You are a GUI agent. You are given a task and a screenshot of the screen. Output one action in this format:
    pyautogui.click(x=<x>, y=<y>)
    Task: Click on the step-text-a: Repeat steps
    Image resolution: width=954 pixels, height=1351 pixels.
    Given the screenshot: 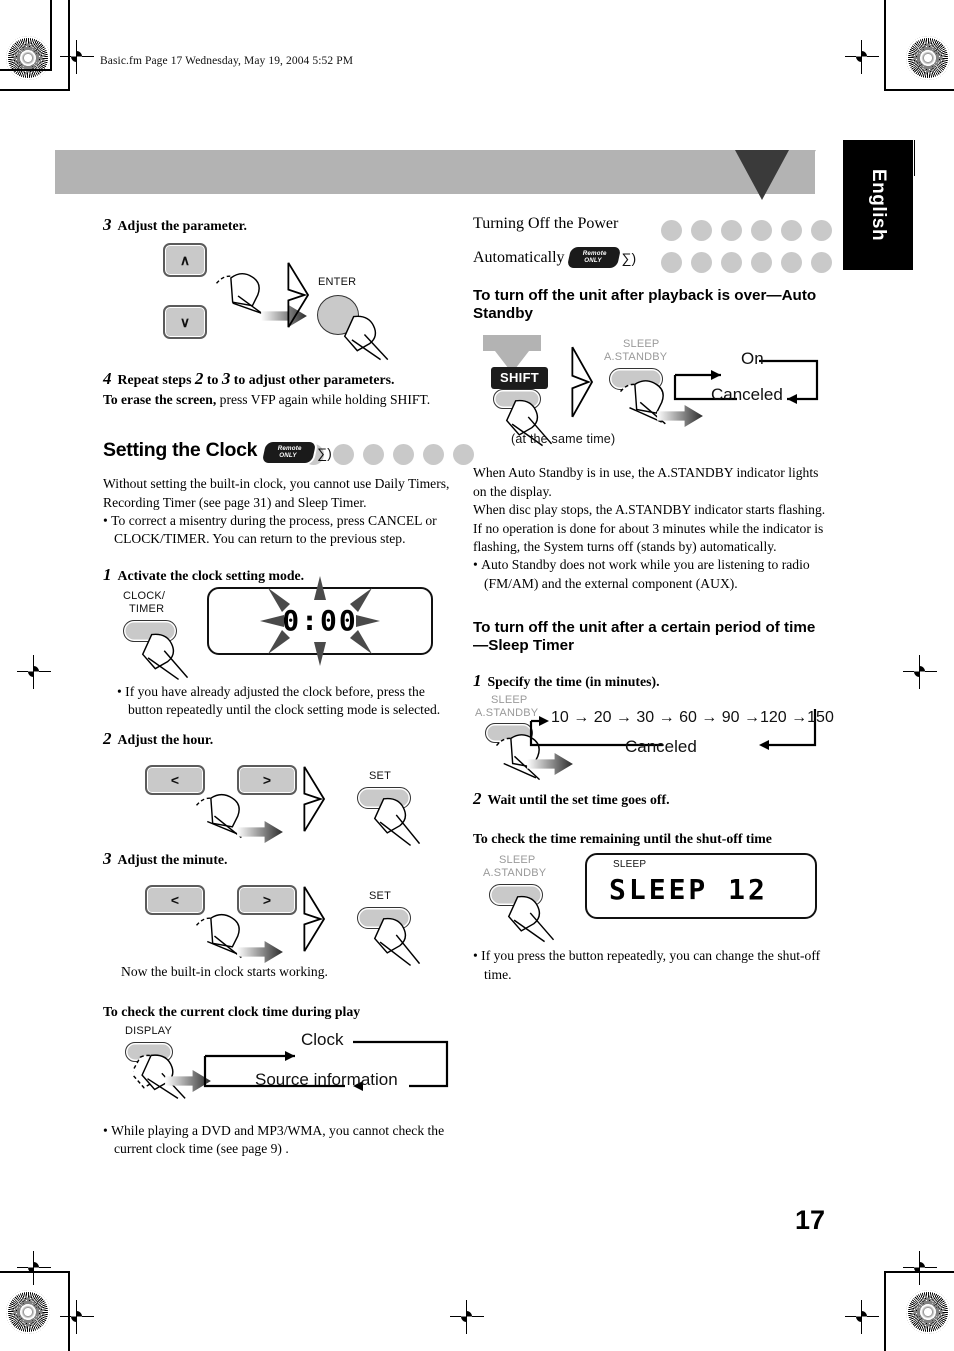 What is the action you would take?
    pyautogui.click(x=156, y=379)
    